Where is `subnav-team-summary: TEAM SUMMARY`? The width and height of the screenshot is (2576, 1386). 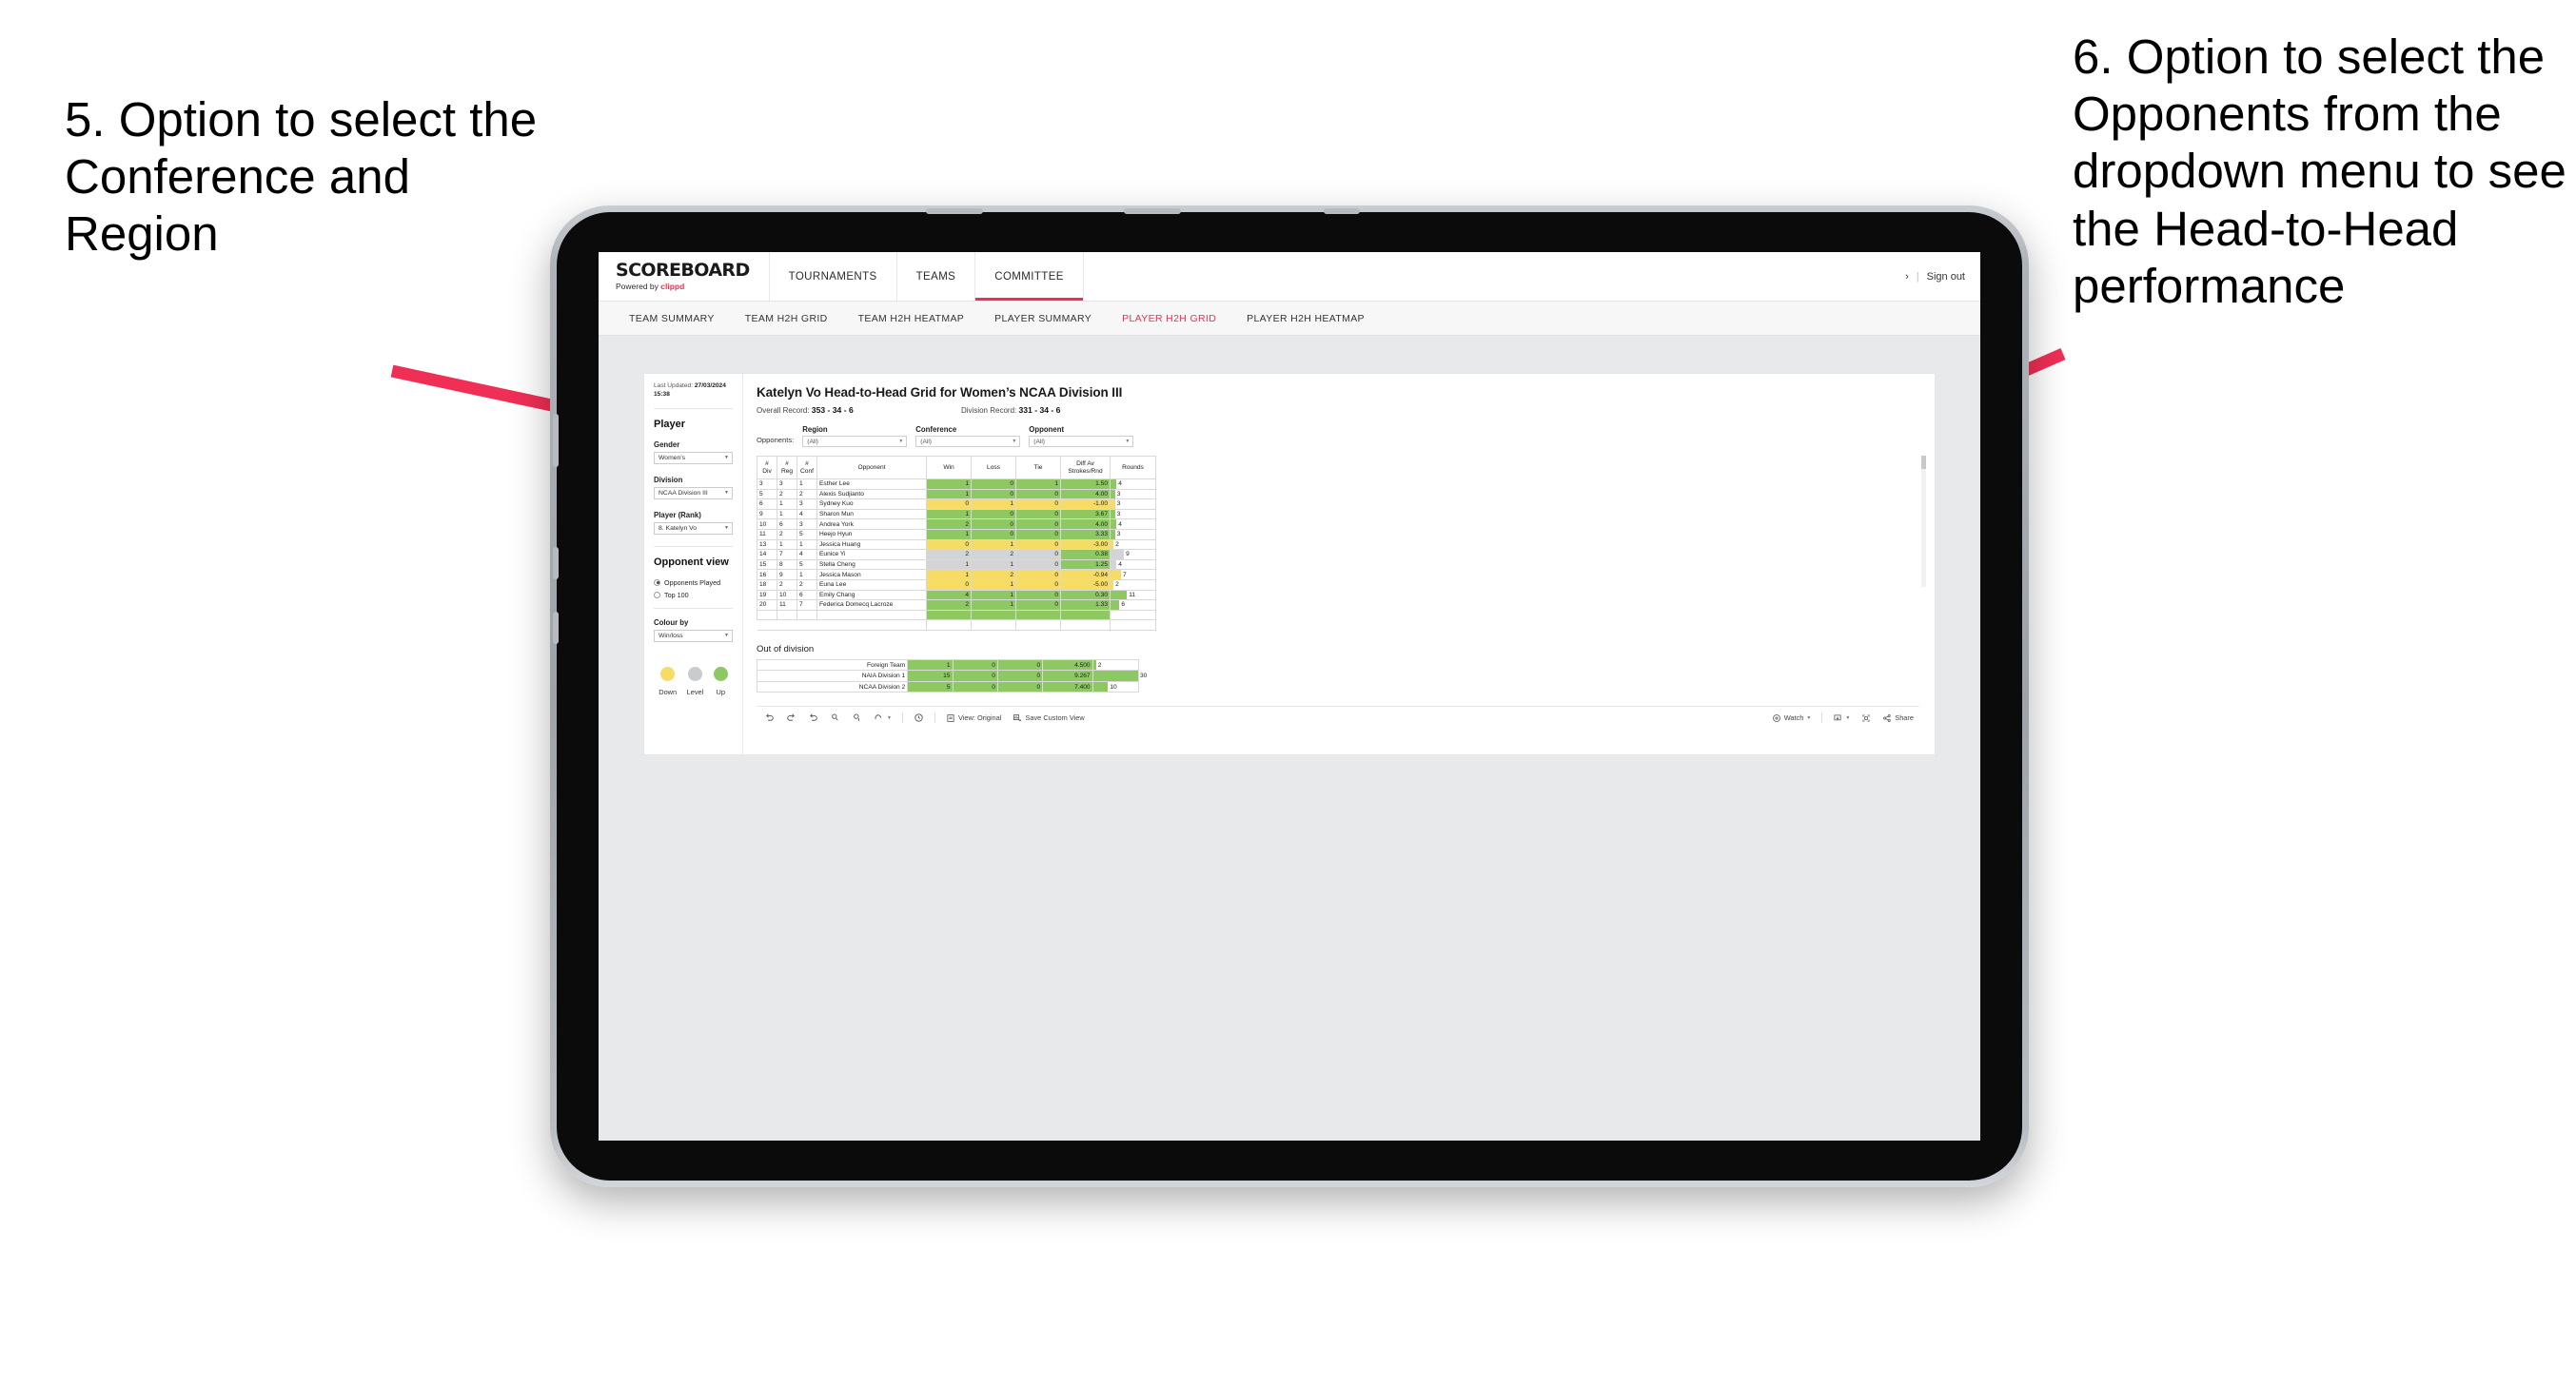 subnav-team-summary: TEAM SUMMARY is located at coordinates (672, 318).